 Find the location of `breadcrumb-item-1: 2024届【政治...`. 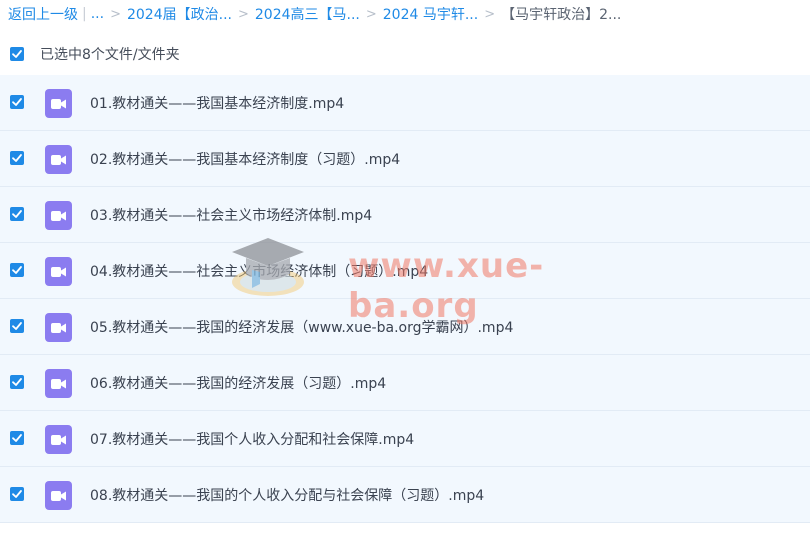

breadcrumb-item-1: 2024届【政治... is located at coordinates (179, 14).